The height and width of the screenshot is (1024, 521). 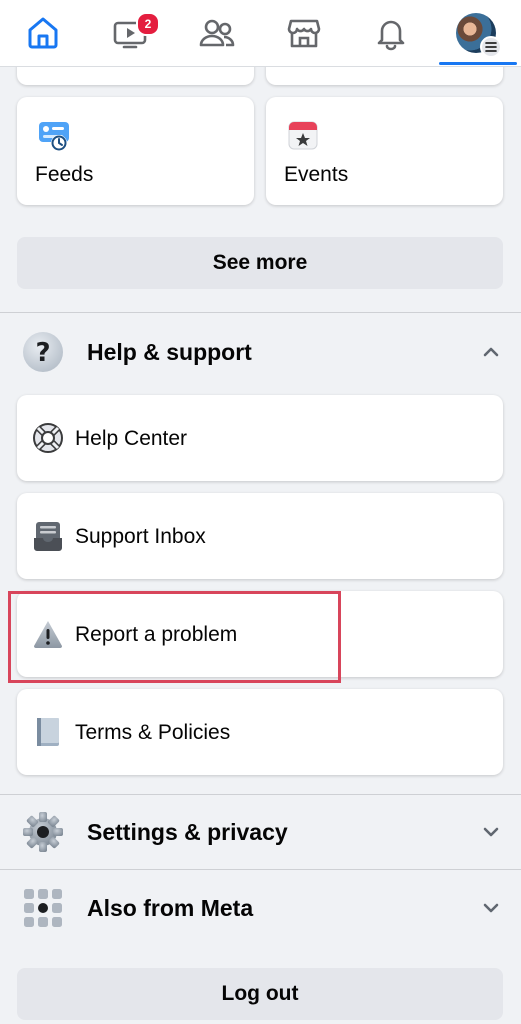 What do you see at coordinates (316, 174) in the screenshot?
I see `shortcut-label: Events` at bounding box center [316, 174].